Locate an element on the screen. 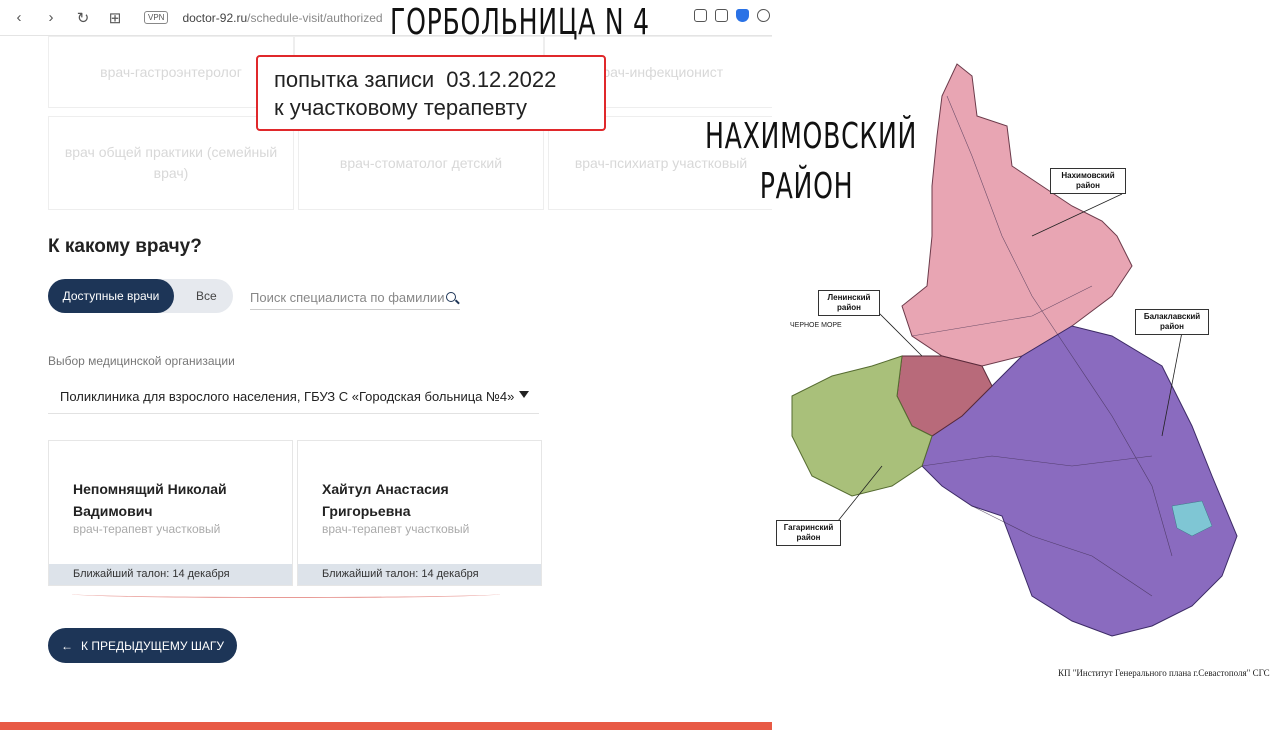  map-label-balaklava: Балаклавский район is located at coordinates (1172, 322).